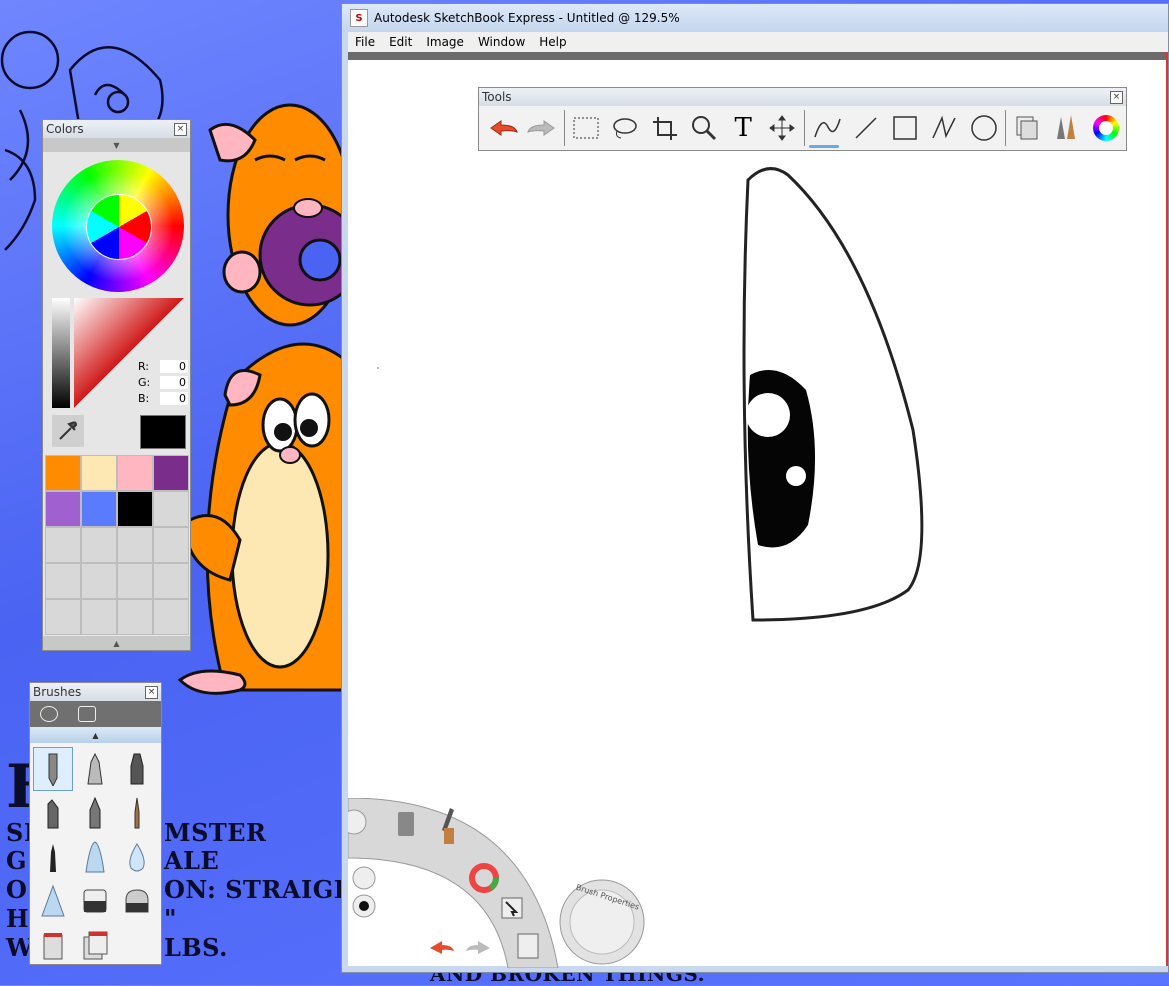  Describe the element at coordinates (68, 431) in the screenshot. I see `eyedropper-icon` at that location.